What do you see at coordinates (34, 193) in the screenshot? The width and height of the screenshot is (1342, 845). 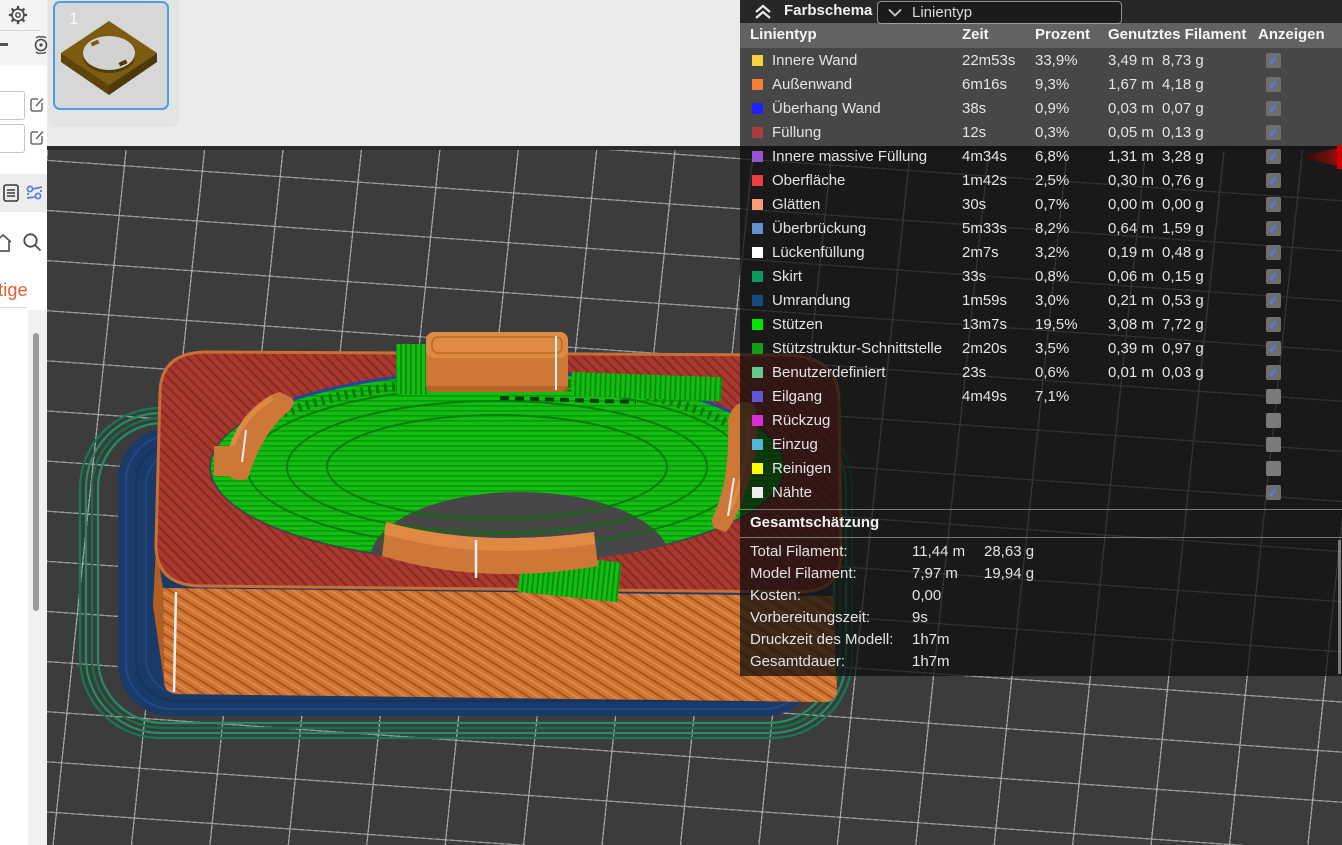 I see `process-params-icon` at bounding box center [34, 193].